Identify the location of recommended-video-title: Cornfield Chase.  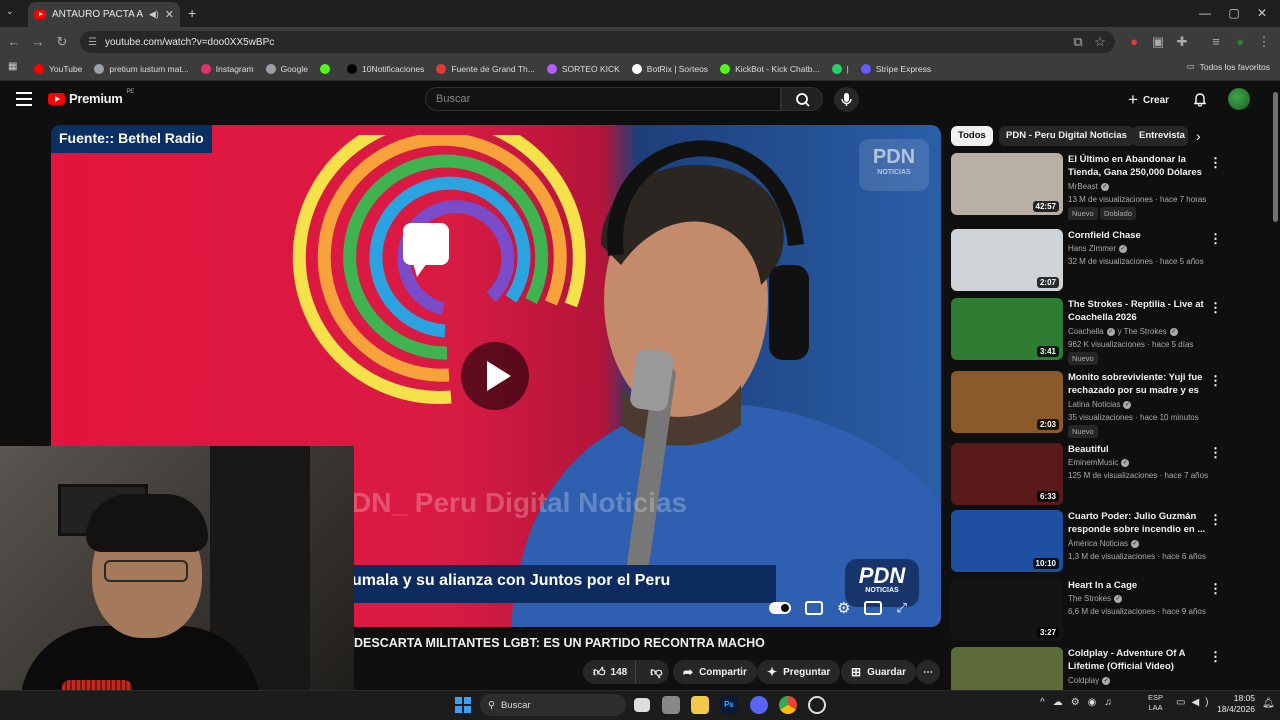
(1138, 235).